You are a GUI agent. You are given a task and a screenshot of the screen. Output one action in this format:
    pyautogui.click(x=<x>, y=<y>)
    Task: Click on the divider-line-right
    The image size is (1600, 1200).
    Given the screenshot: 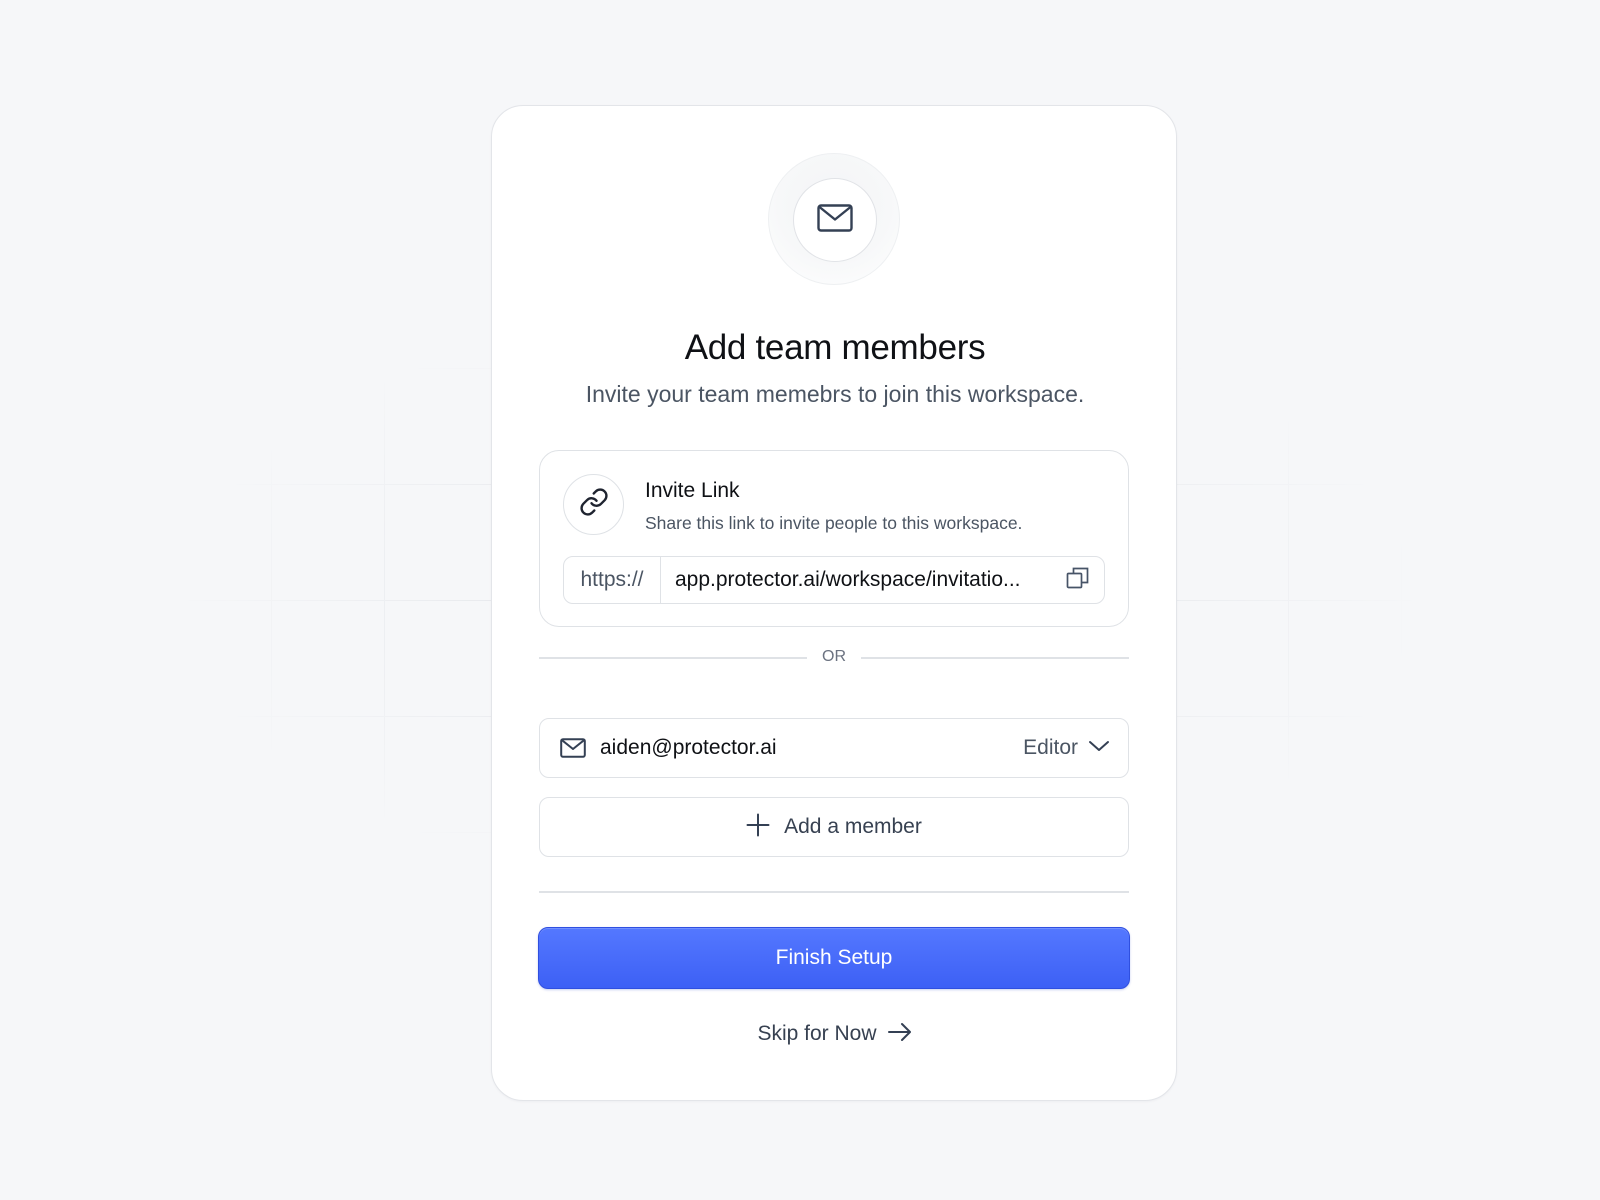 What is the action you would take?
    pyautogui.click(x=995, y=658)
    